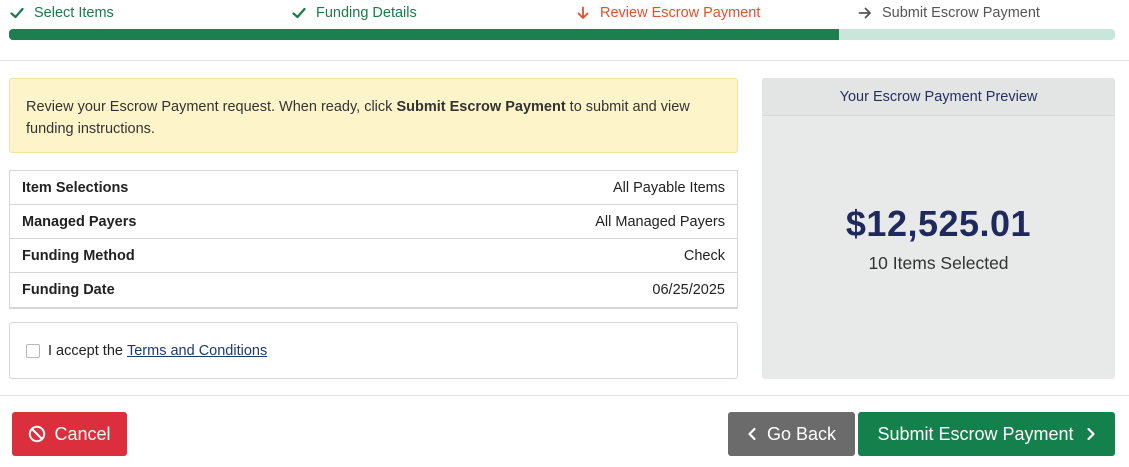 The height and width of the screenshot is (467, 1129). Describe the element at coordinates (938, 97) in the screenshot. I see `preview-title: Your Escrow Payment Preview` at that location.